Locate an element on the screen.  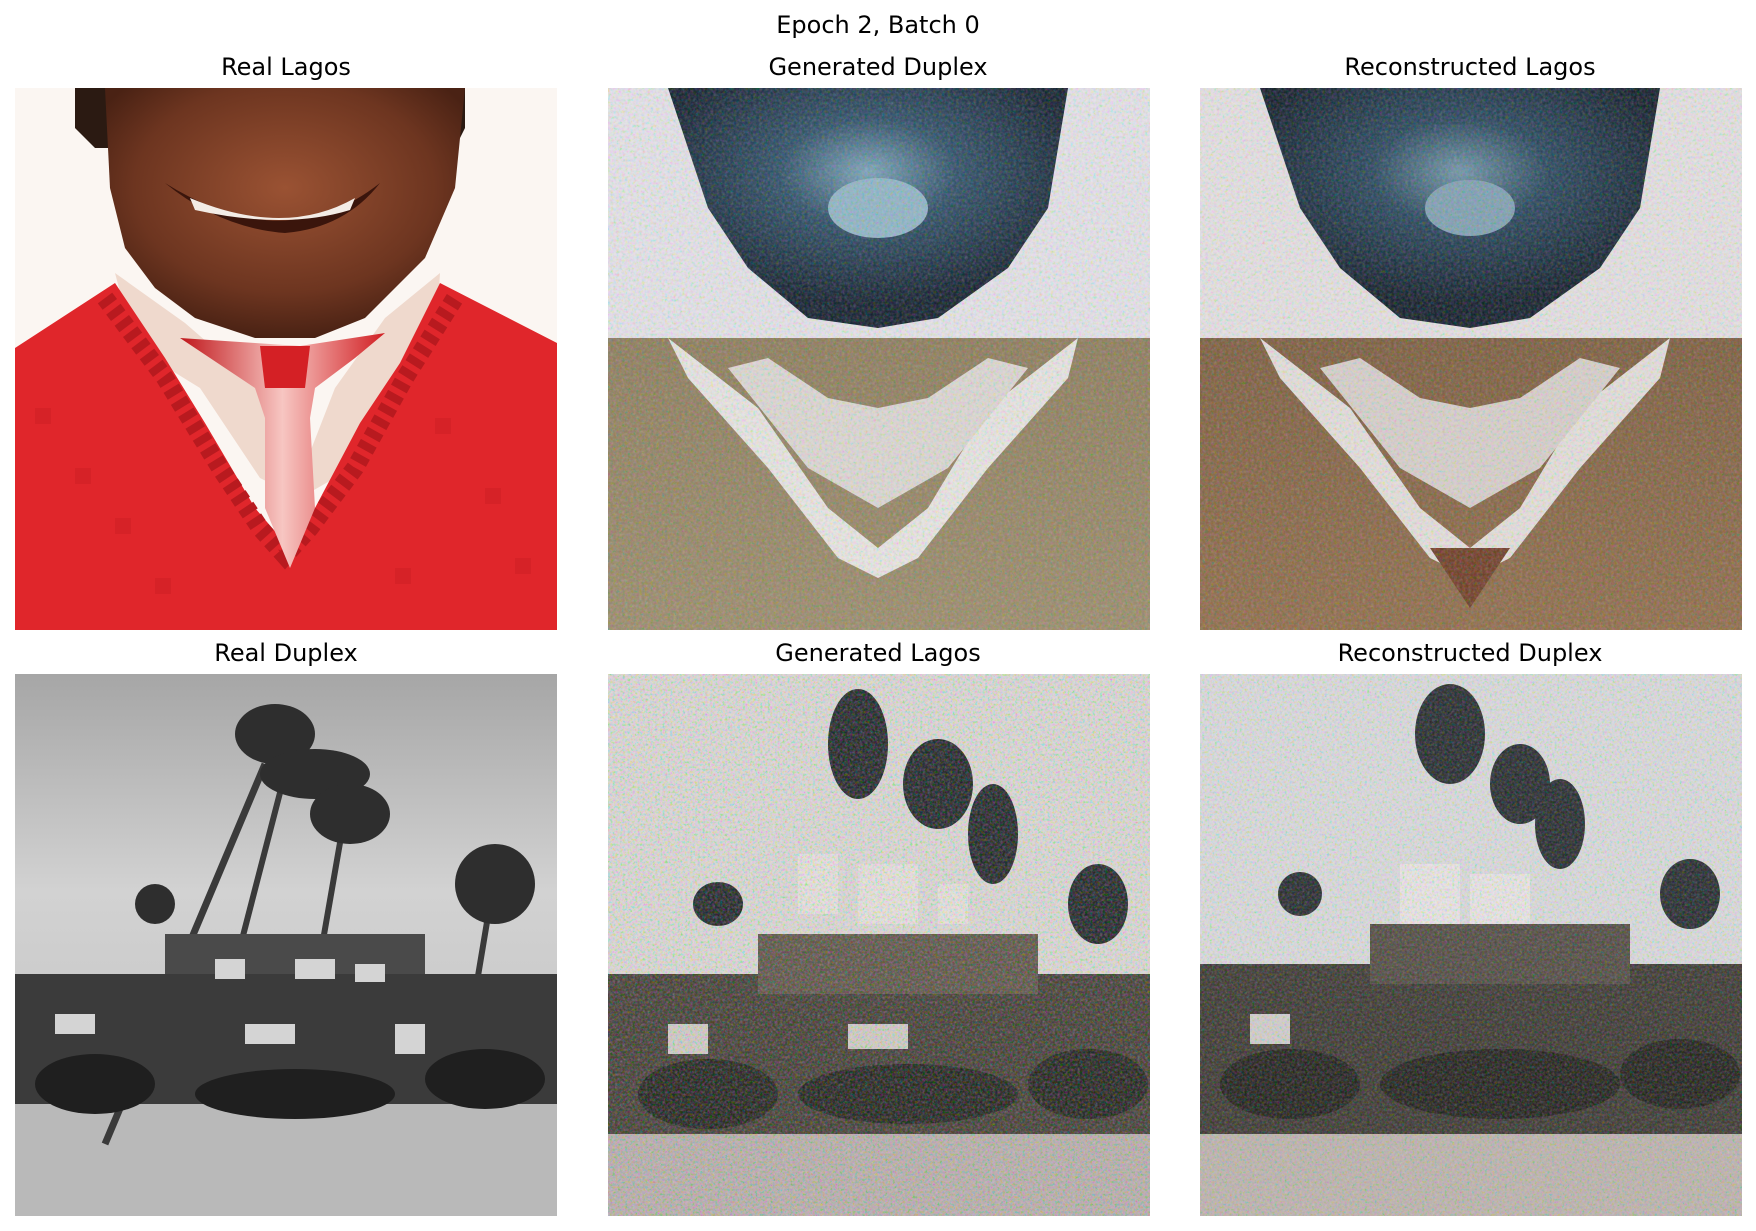
image-real-lagos is located at coordinates (286, 359).